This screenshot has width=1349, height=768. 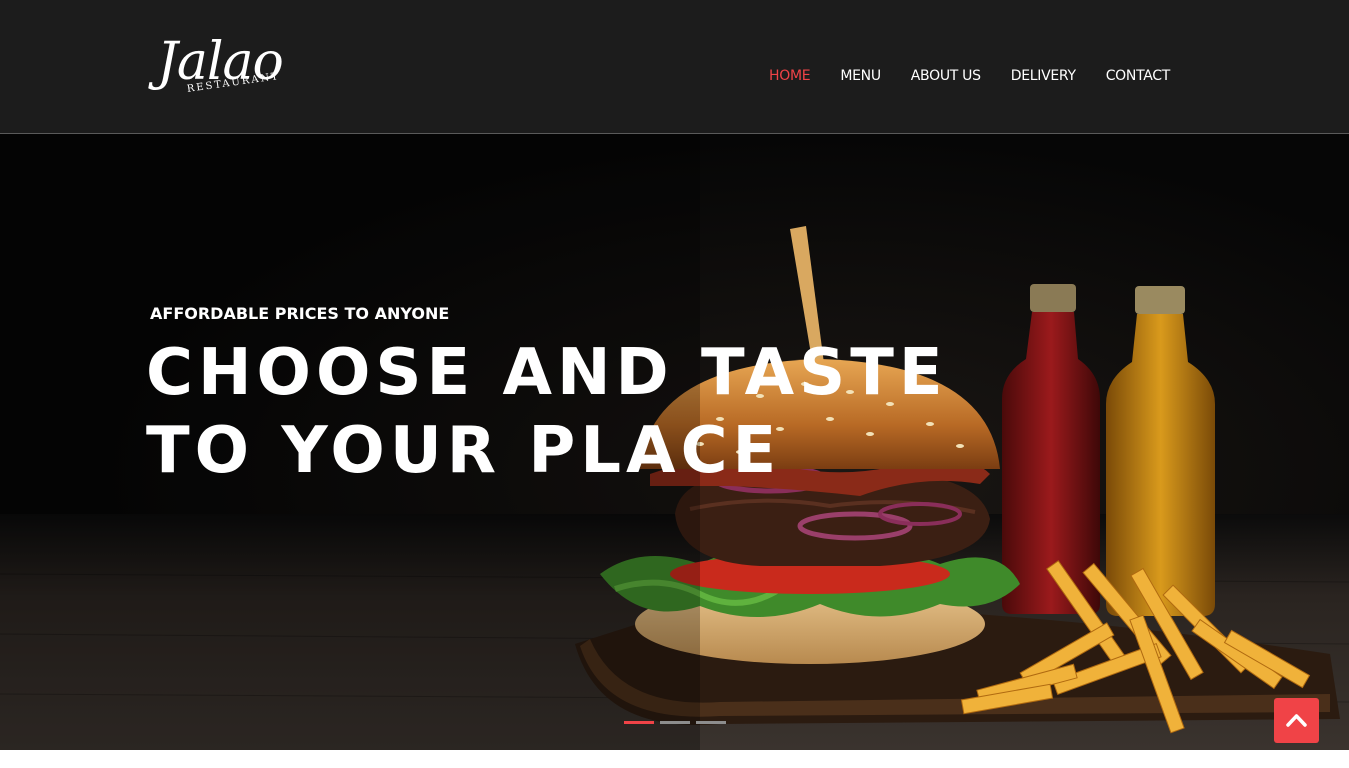 I want to click on chevron-up-icon, so click(x=1296, y=720).